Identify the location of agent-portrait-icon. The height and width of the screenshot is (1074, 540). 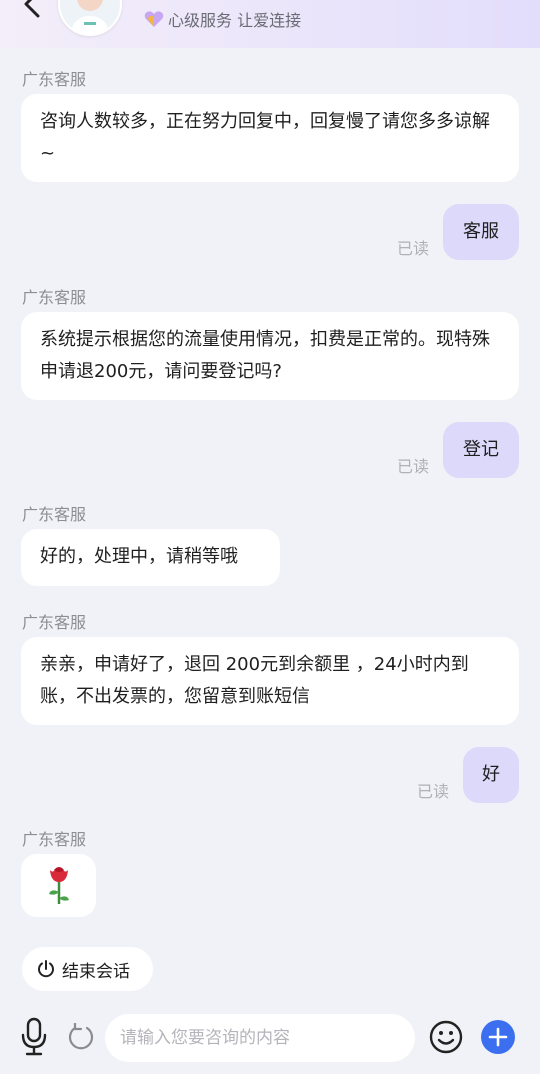
(90, 17).